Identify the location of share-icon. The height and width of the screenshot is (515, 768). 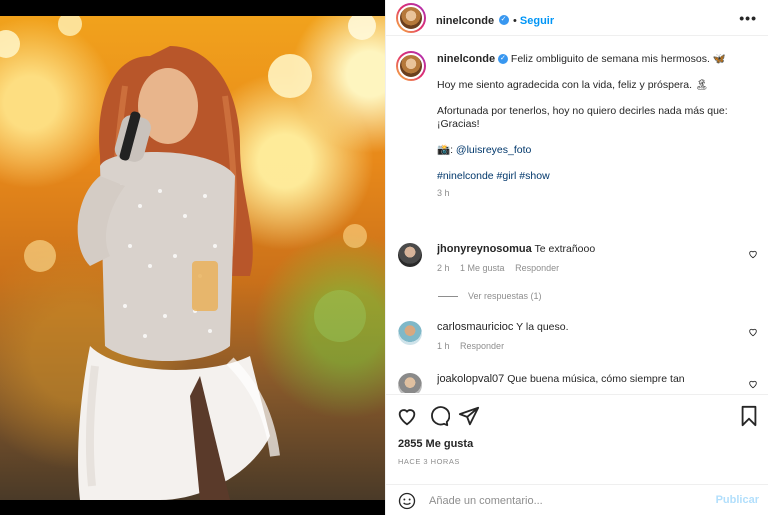
(469, 416).